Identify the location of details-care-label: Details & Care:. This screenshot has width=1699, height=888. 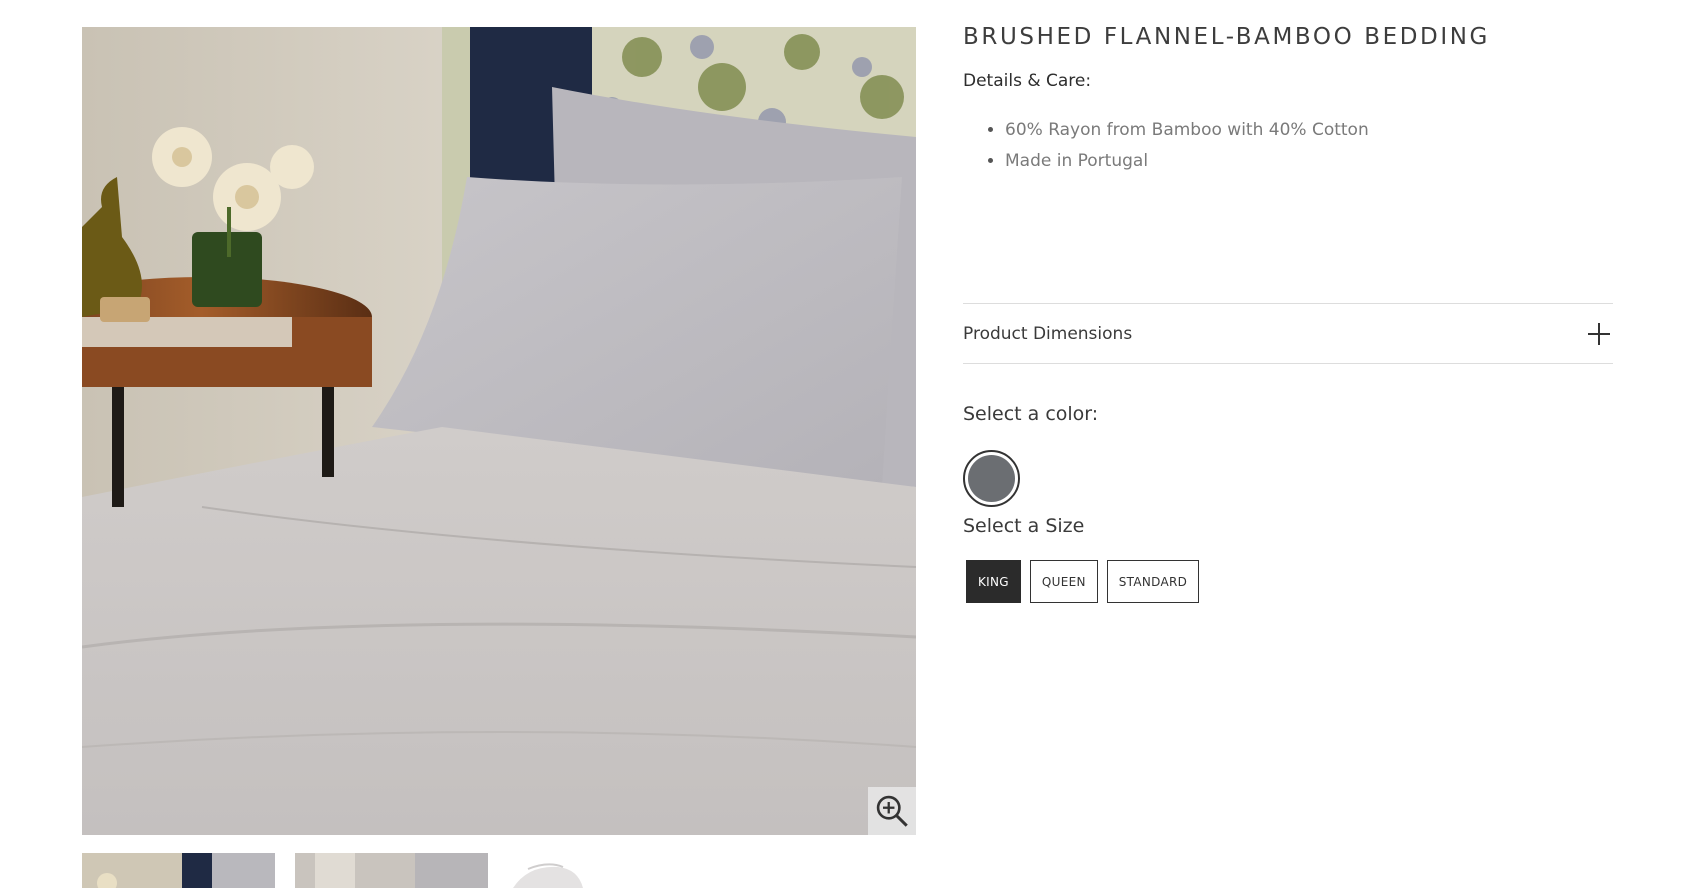
(1027, 81).